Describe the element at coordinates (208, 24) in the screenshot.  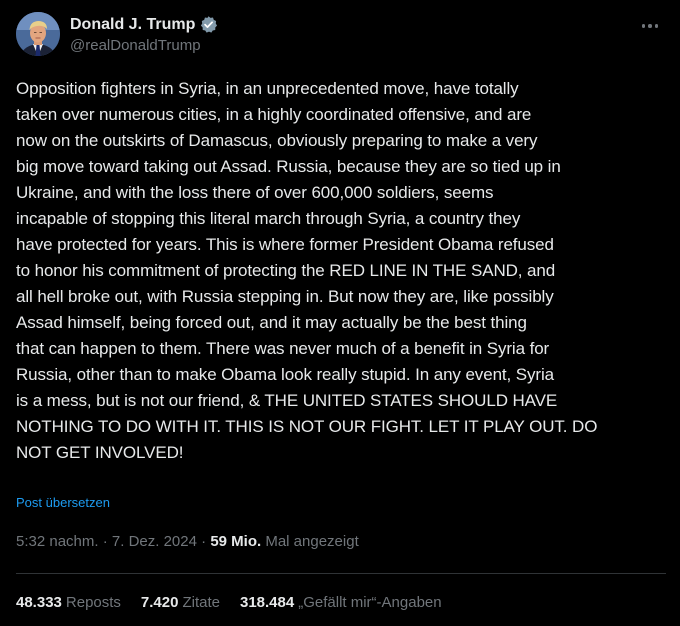
I see `verified-badge-icon` at that location.